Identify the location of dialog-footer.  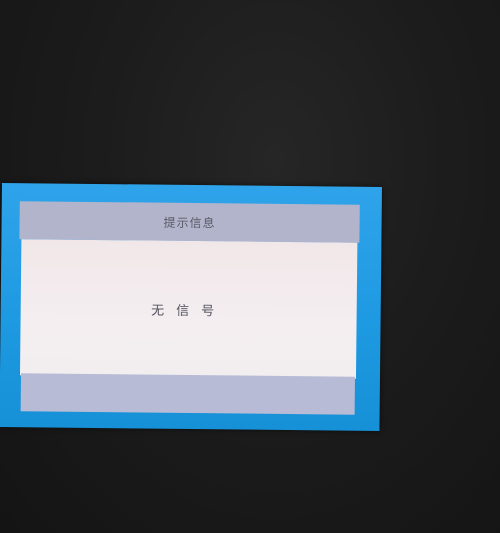
(187, 394).